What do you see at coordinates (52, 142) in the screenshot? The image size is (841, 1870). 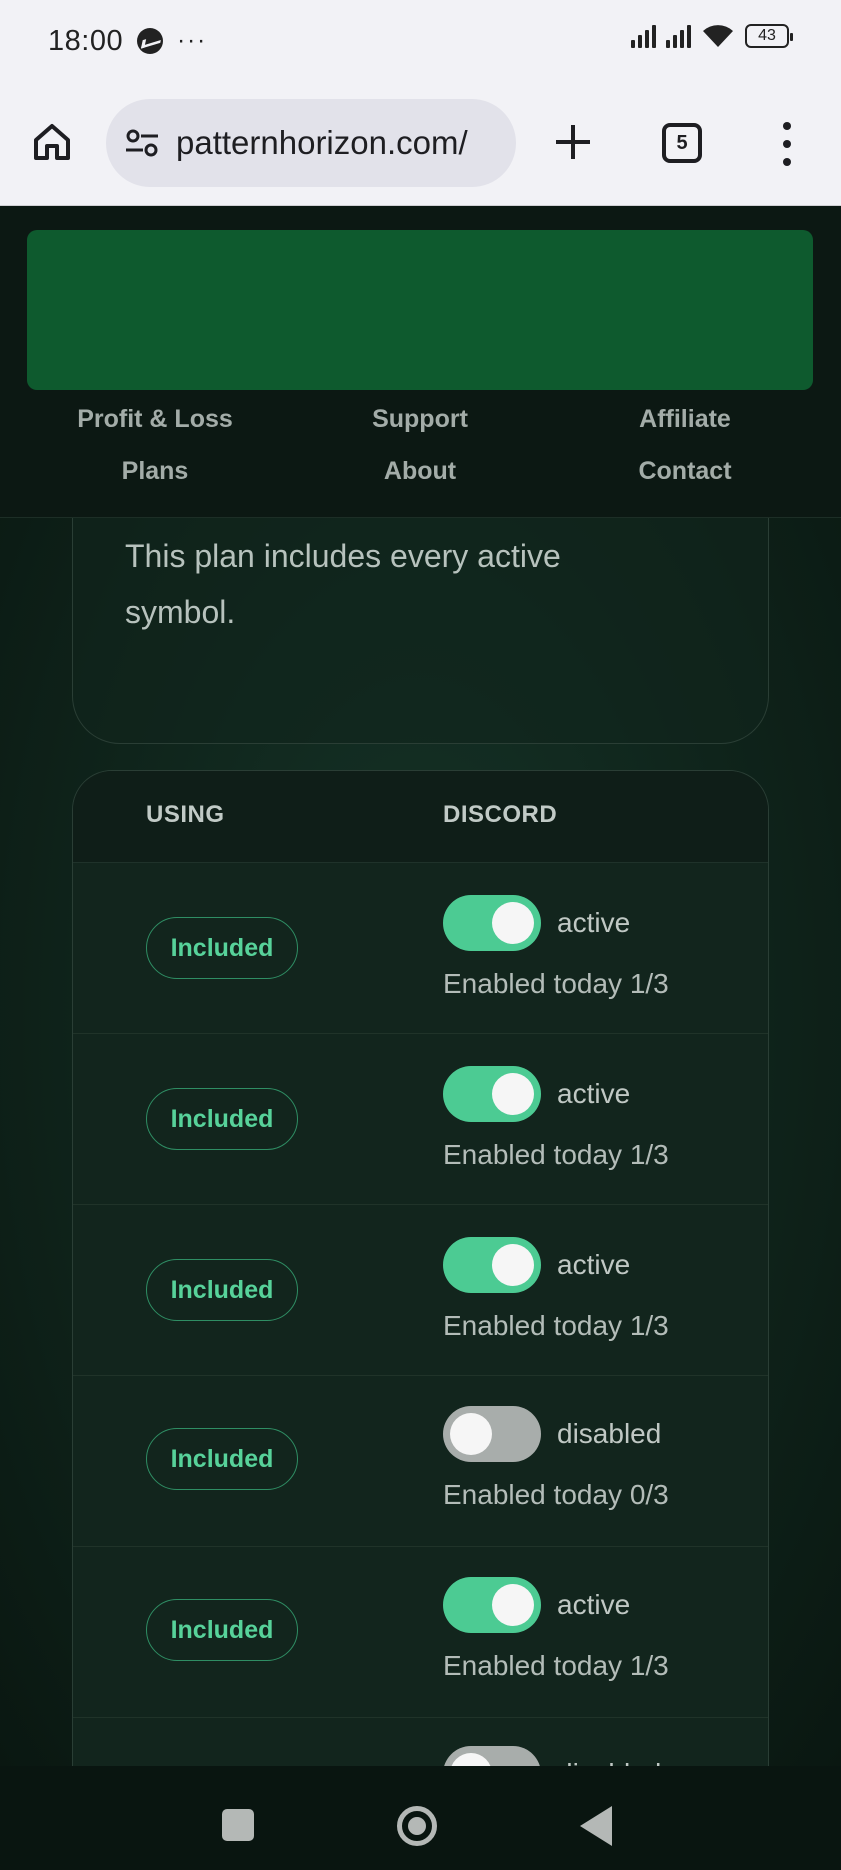 I see `home-icon` at bounding box center [52, 142].